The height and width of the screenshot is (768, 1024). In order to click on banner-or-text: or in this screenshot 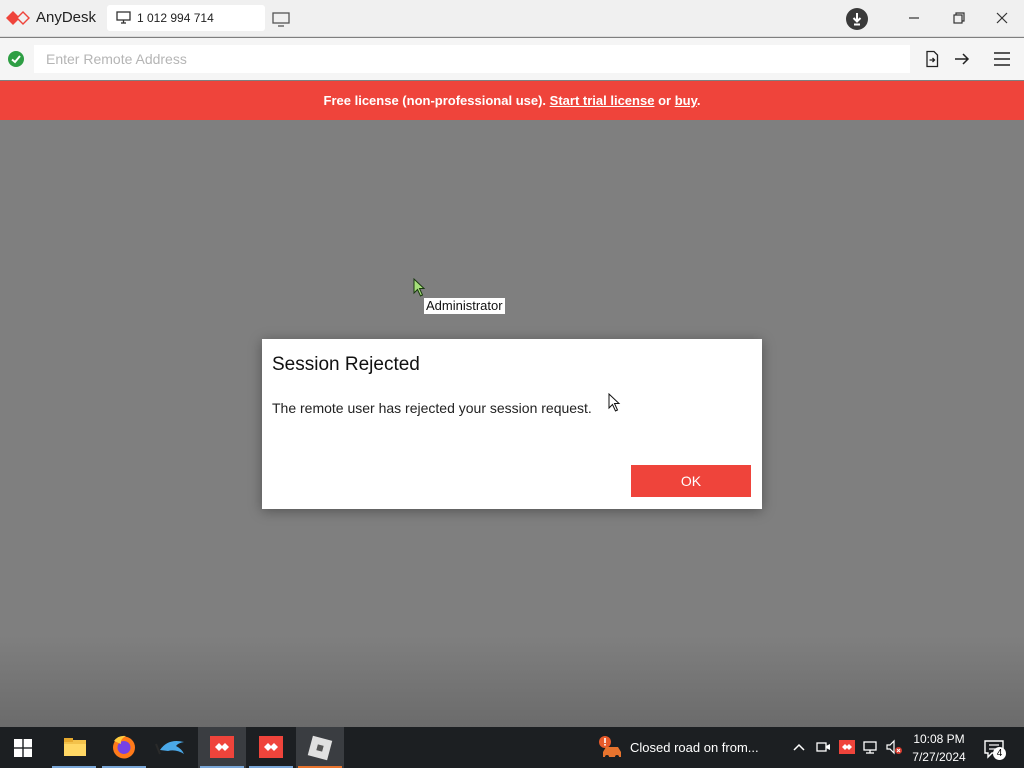, I will do `click(665, 100)`.